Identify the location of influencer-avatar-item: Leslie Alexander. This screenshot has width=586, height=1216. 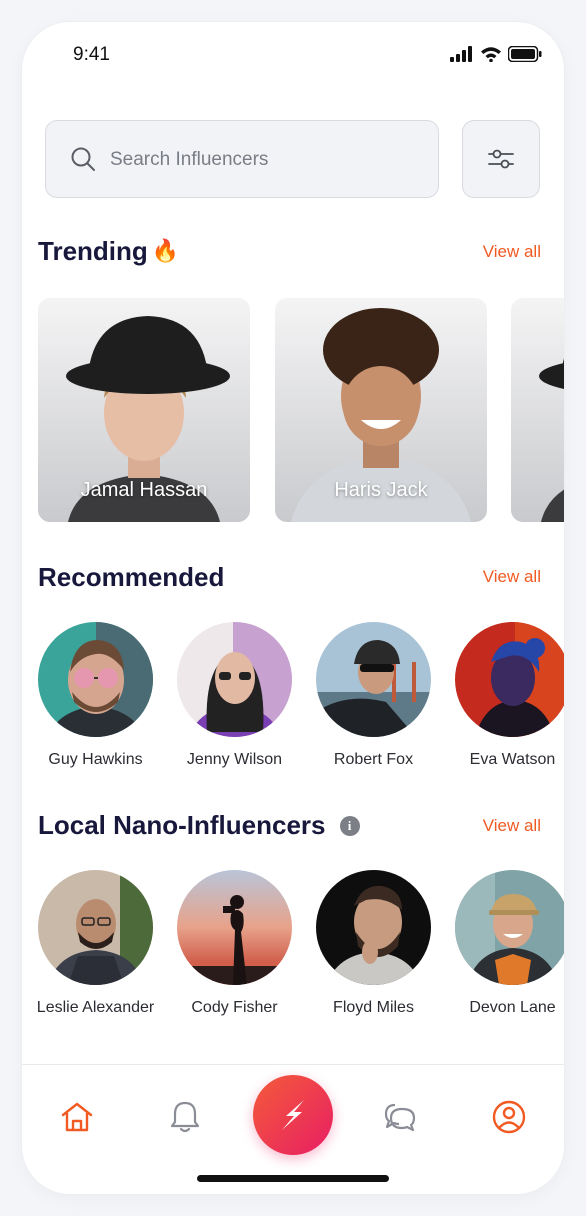
(95, 943).